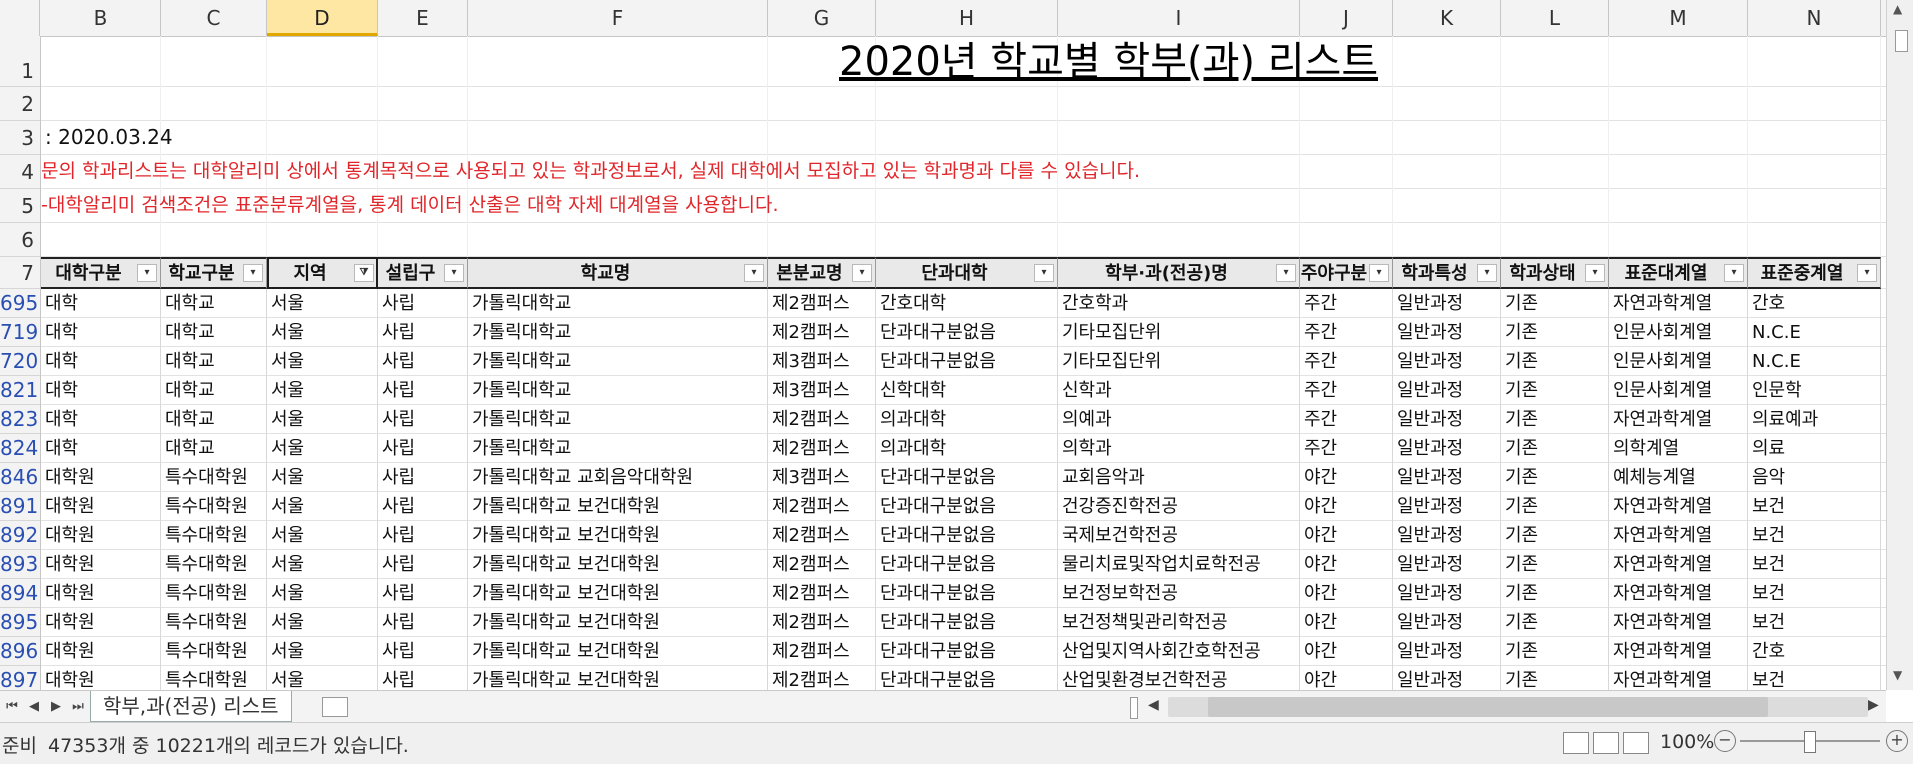 The image size is (1913, 764). I want to click on vertical-scrollbar: ▲ ▼, so click(1899, 345).